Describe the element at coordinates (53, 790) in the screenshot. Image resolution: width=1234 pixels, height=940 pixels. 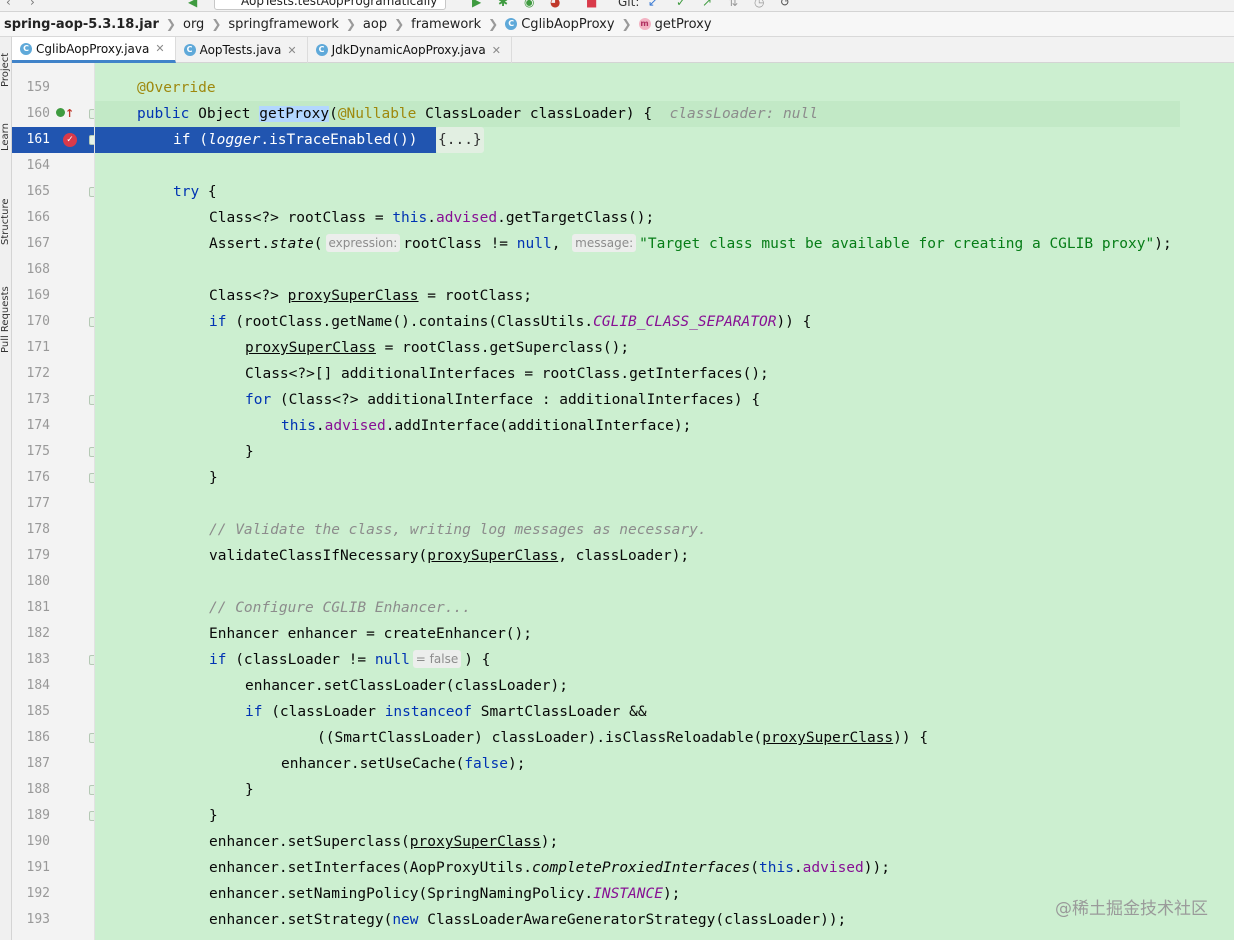
I see `gutter-line: 188` at that location.